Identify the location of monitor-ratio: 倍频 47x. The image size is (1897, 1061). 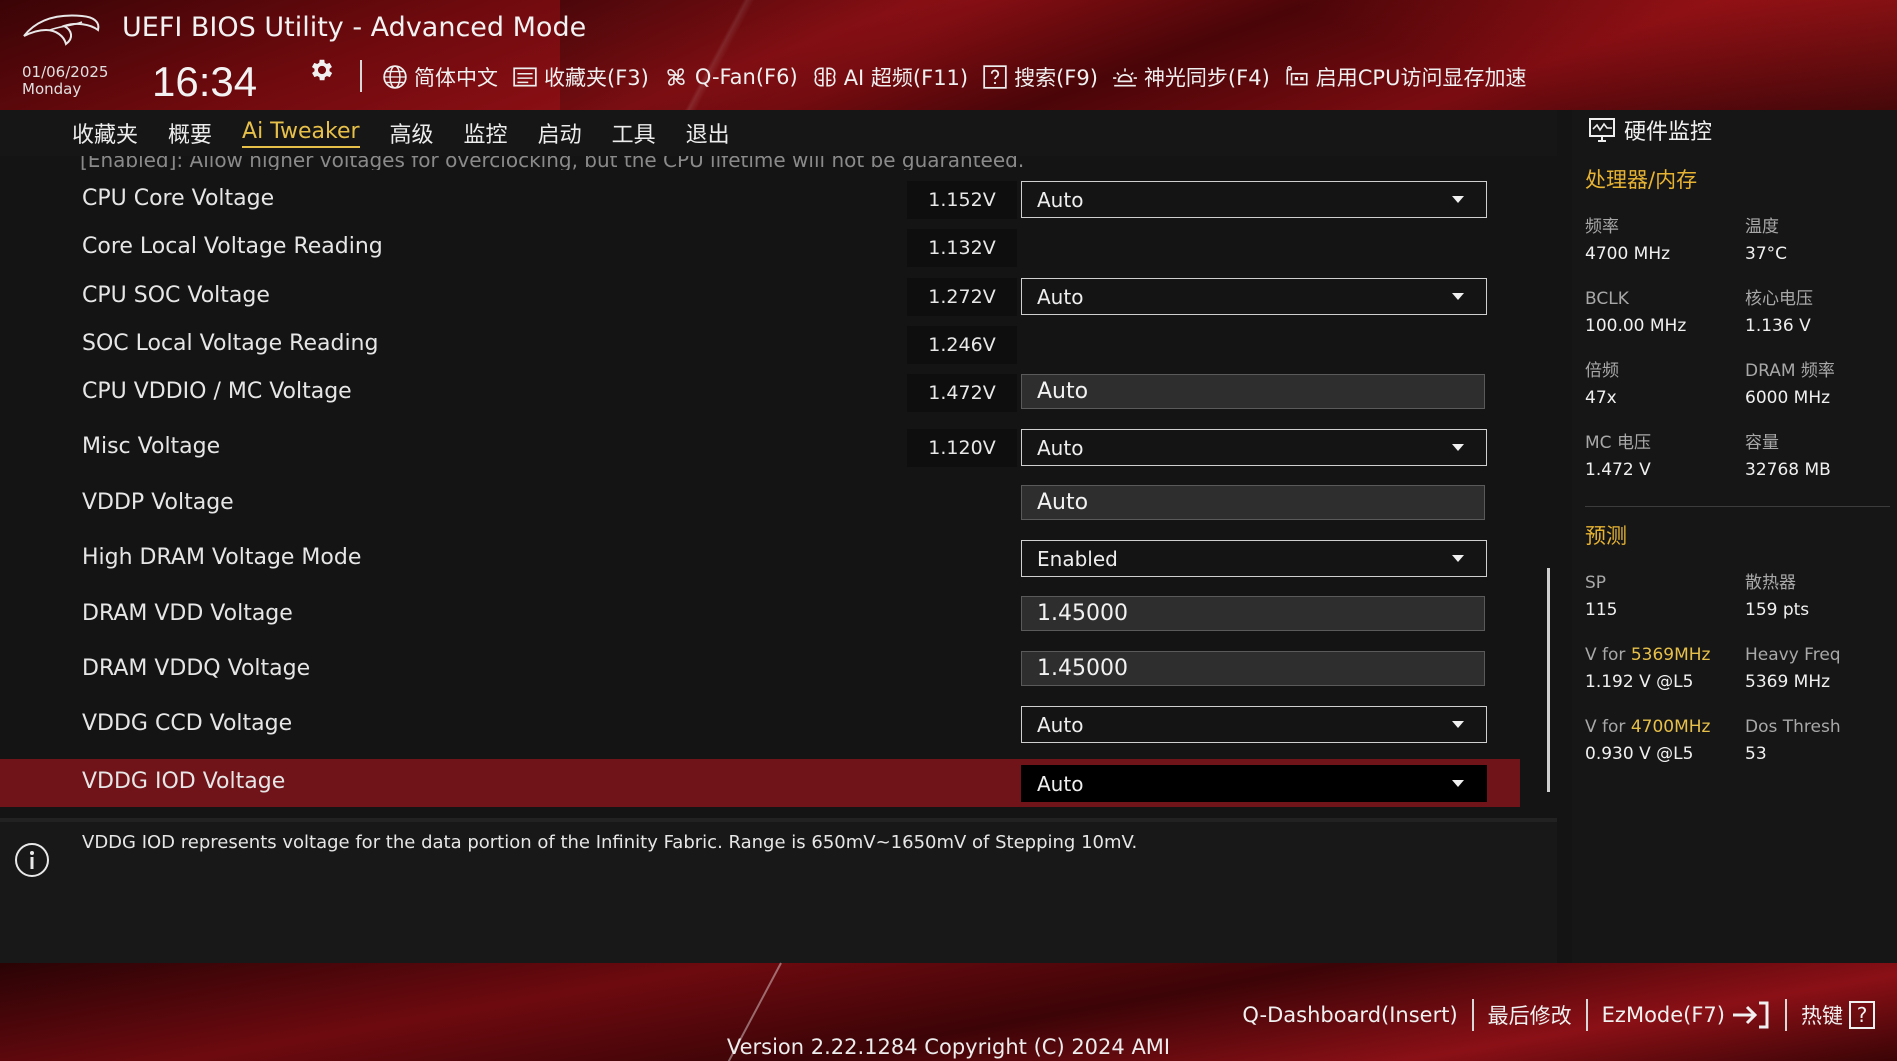
(1602, 384).